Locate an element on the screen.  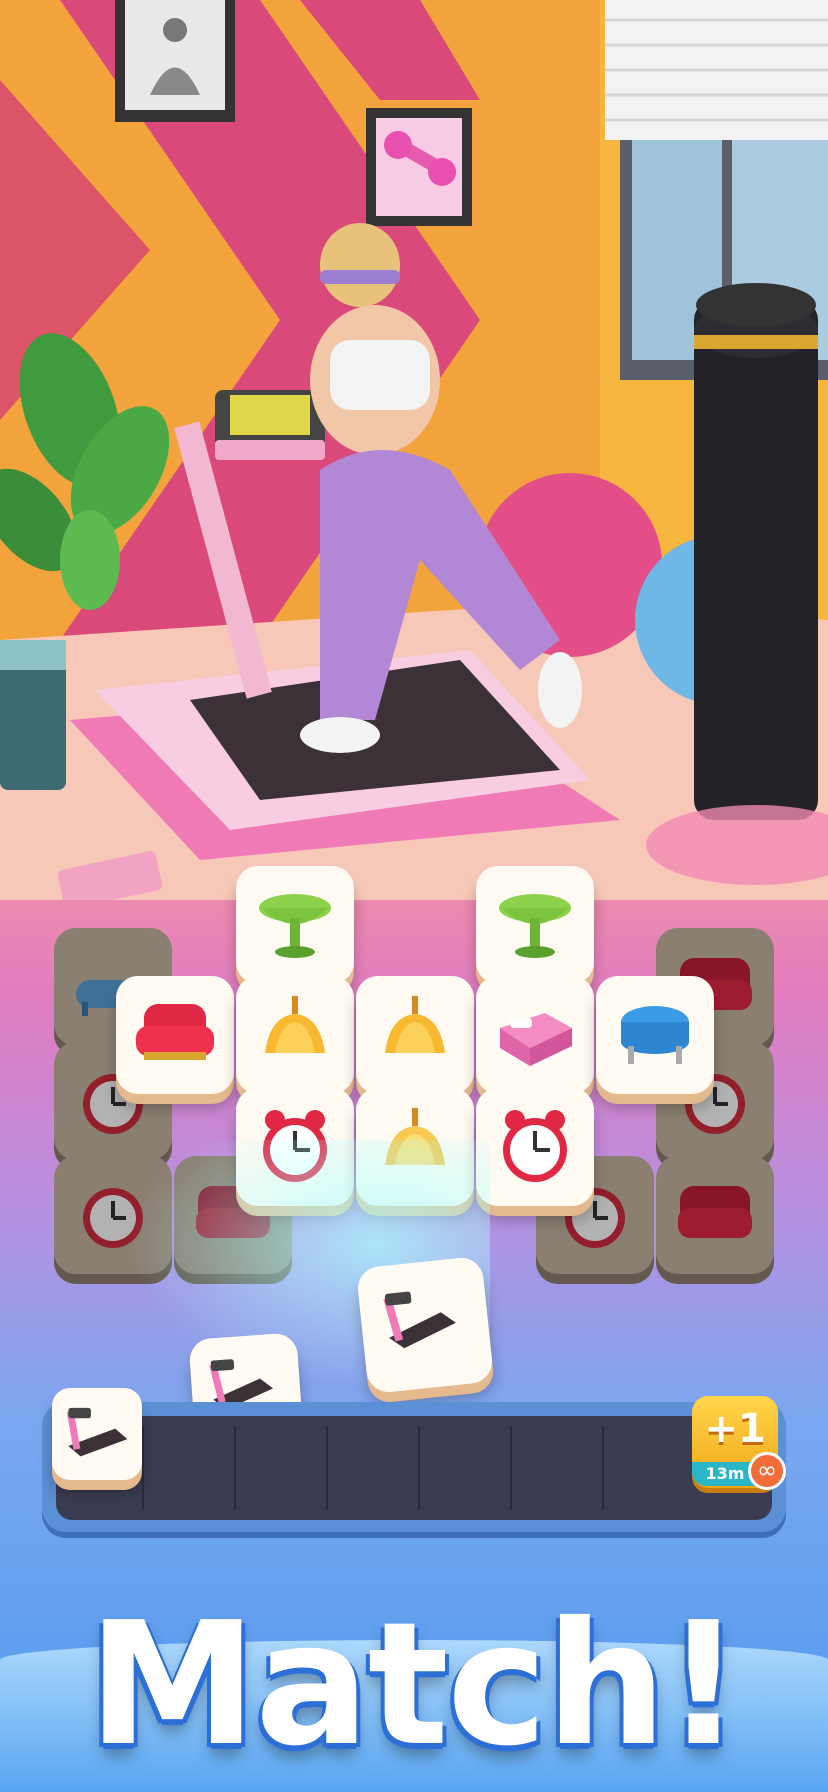
booster-label: +1 is located at coordinates (735, 1429).